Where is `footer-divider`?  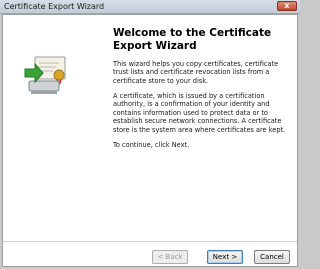
footer-divider is located at coordinates (150, 241).